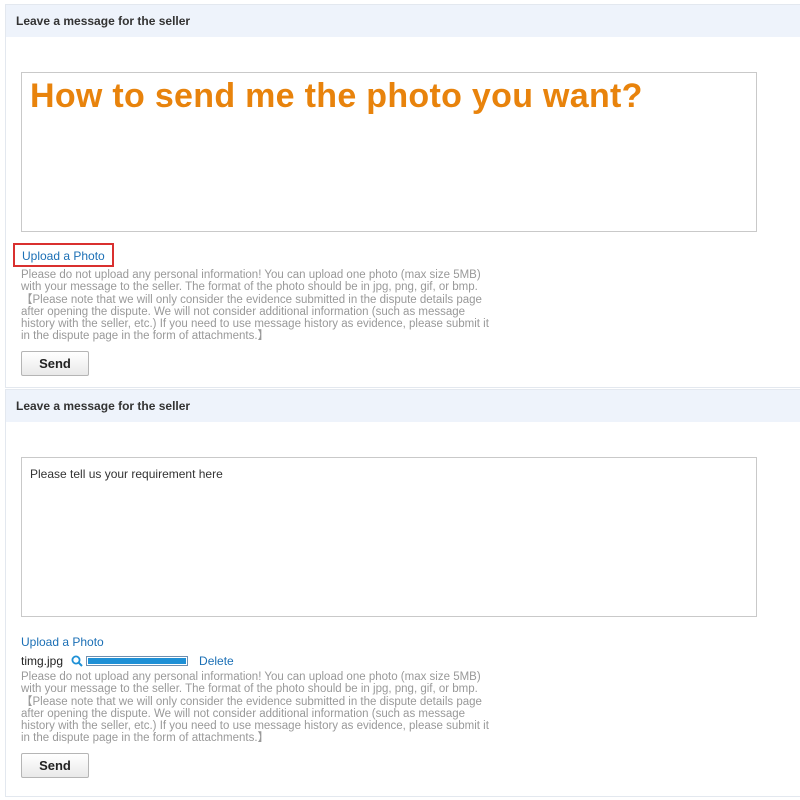  I want to click on delete-file-link: Delete, so click(216, 661).